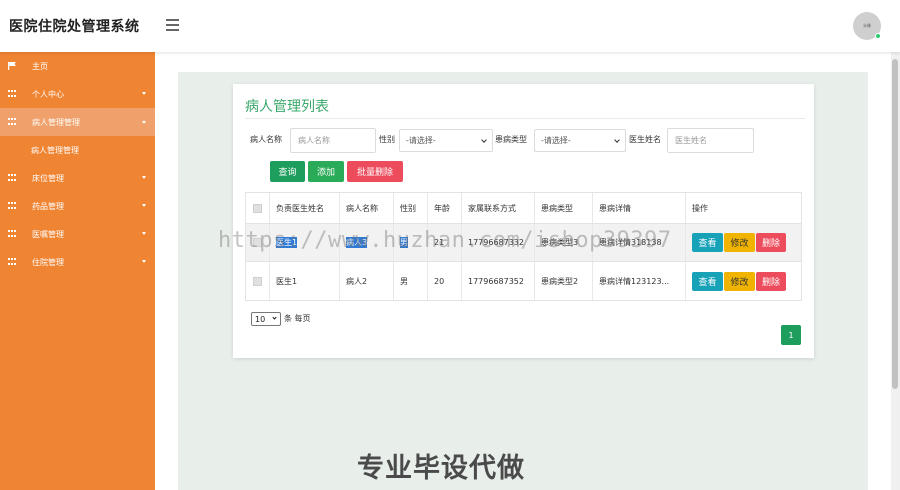 Image resolution: width=900 pixels, height=490 pixels. What do you see at coordinates (55, 150) in the screenshot?
I see `sidebar-subitem-label: 病人管理管理` at bounding box center [55, 150].